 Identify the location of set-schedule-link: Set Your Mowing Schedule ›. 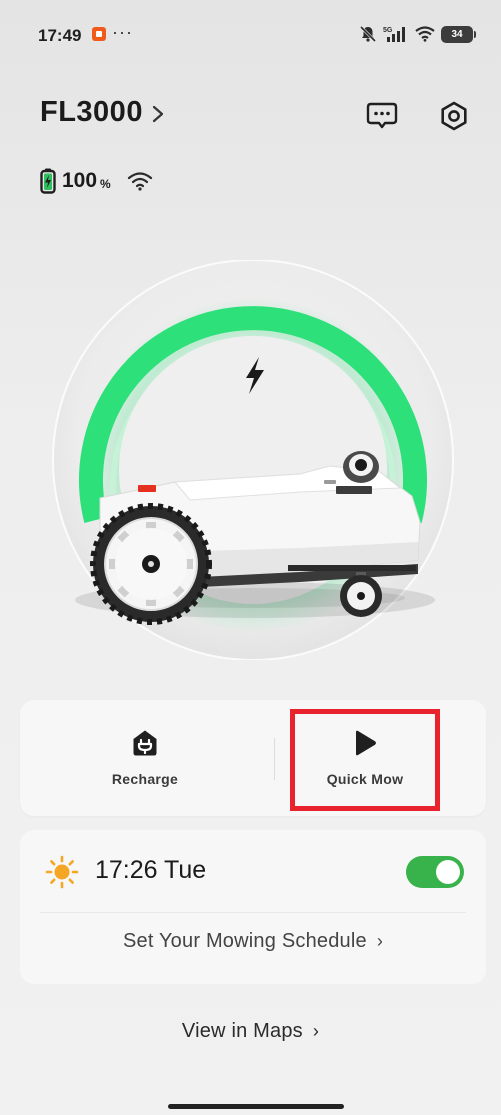
(253, 941).